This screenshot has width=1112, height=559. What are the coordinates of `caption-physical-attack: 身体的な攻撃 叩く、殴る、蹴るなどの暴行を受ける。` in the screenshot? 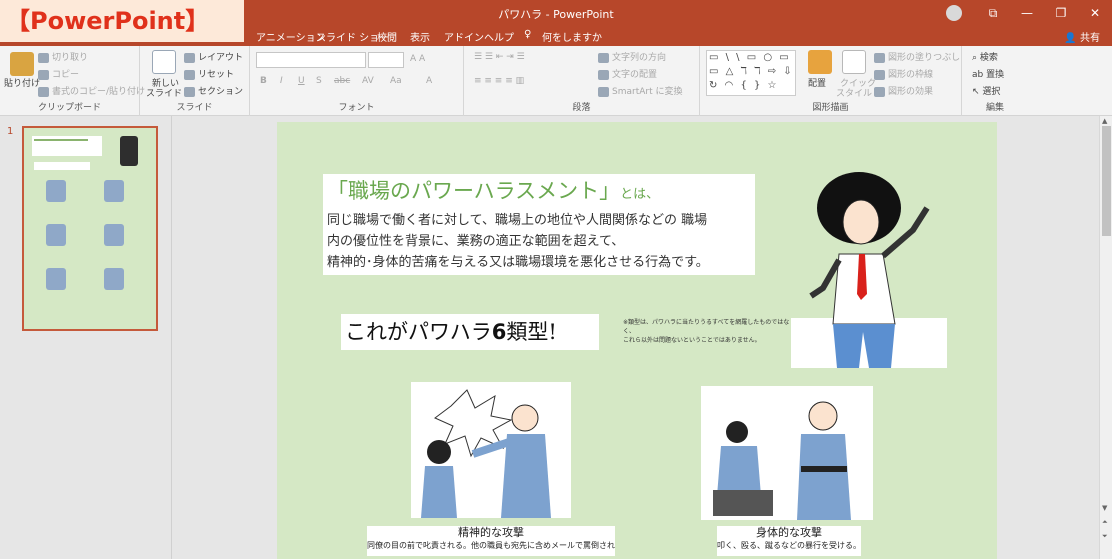 It's located at (789, 541).